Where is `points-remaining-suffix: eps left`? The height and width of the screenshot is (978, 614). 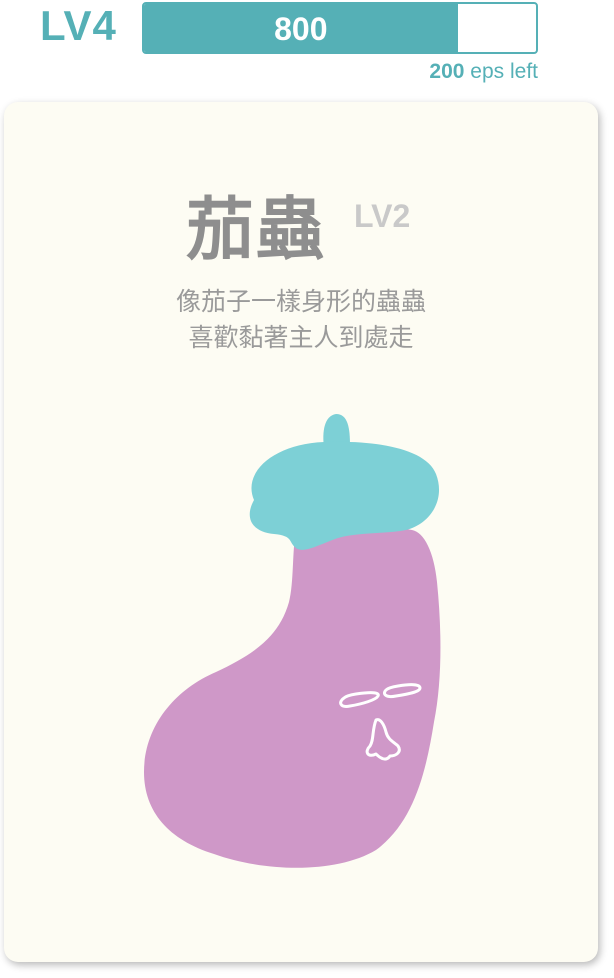 points-remaining-suffix: eps left is located at coordinates (501, 71).